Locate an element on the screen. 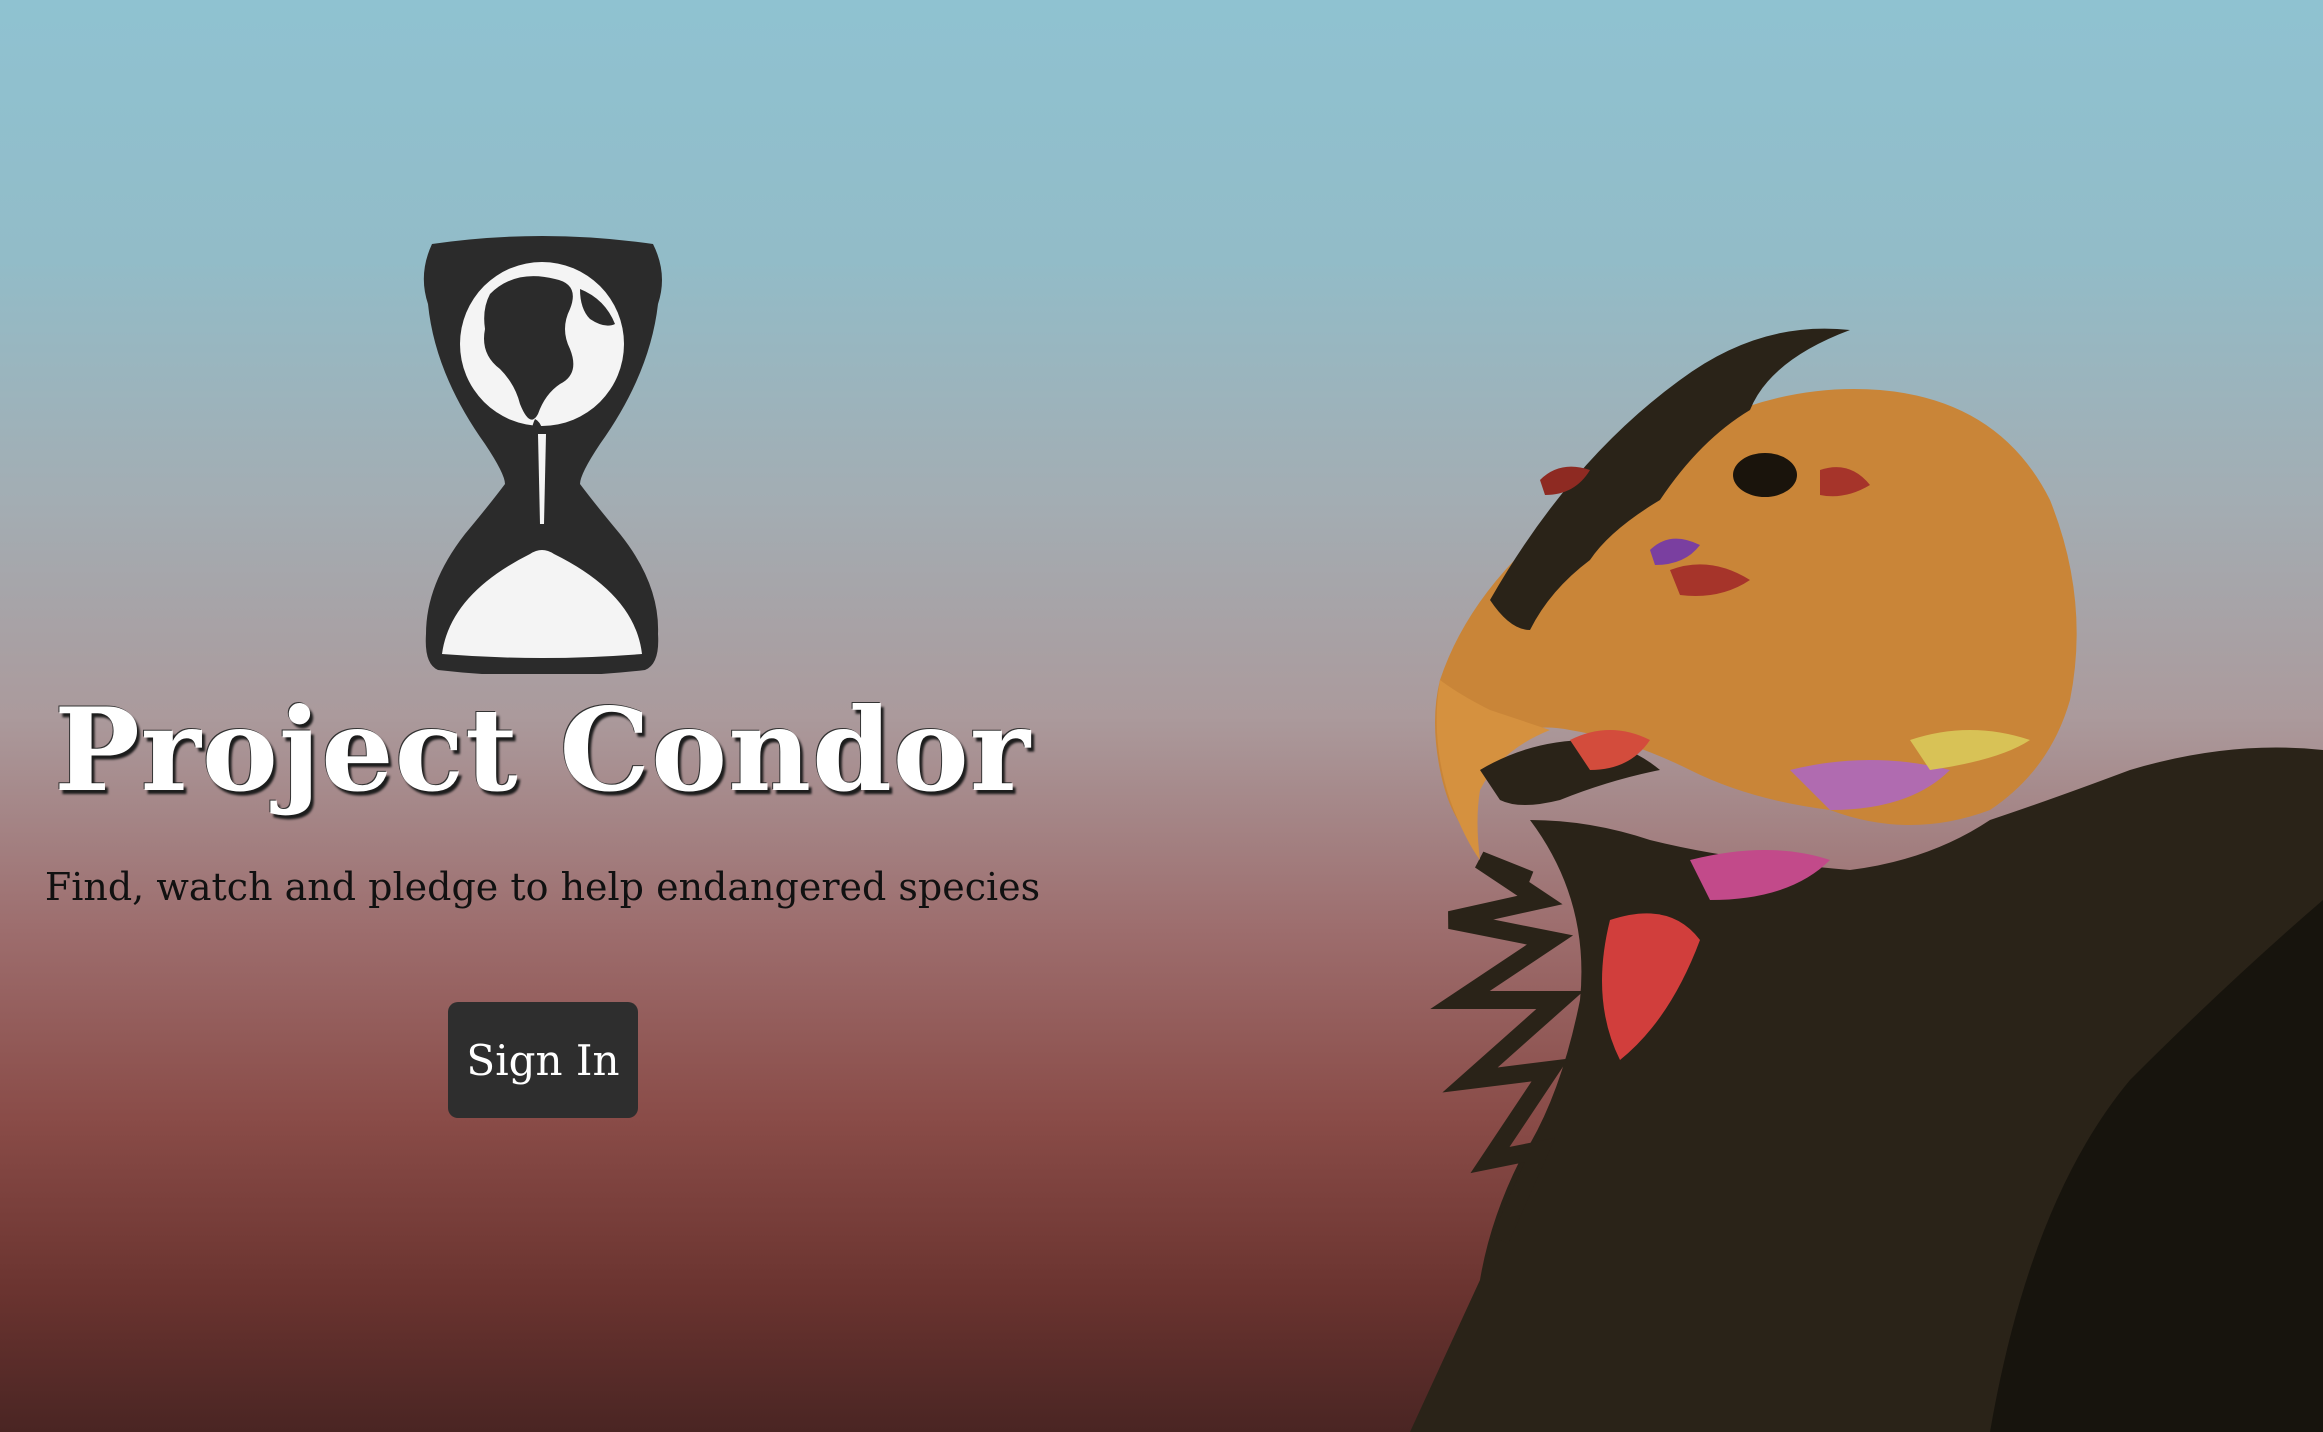 The image size is (2323, 1432). hourglass-earth-icon is located at coordinates (542, 455).